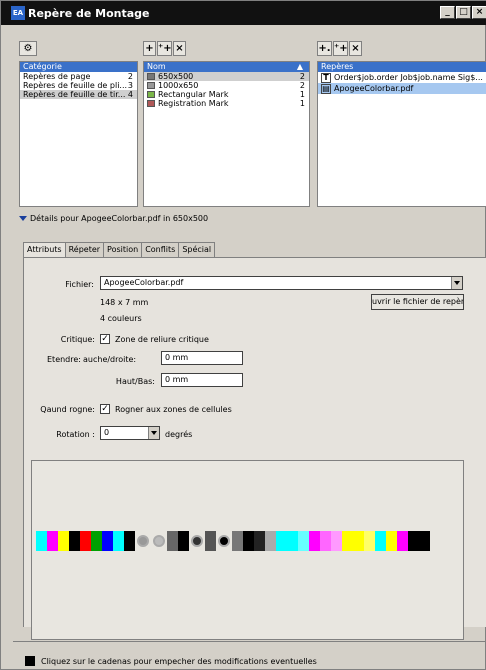 Image resolution: width=486 pixels, height=670 pixels. Describe the element at coordinates (130, 94) in the screenshot. I see `category-count: 4` at that location.